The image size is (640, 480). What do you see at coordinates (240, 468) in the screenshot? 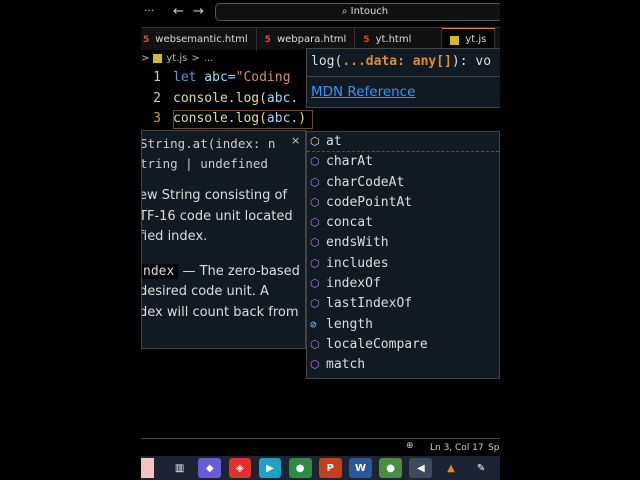
I see `taskbar-anydesk-icon: ◈` at bounding box center [240, 468].